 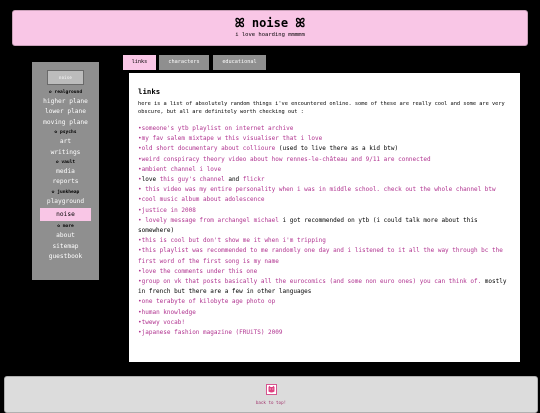 I want to click on nav-moving-plane: moving plane, so click(x=65, y=123).